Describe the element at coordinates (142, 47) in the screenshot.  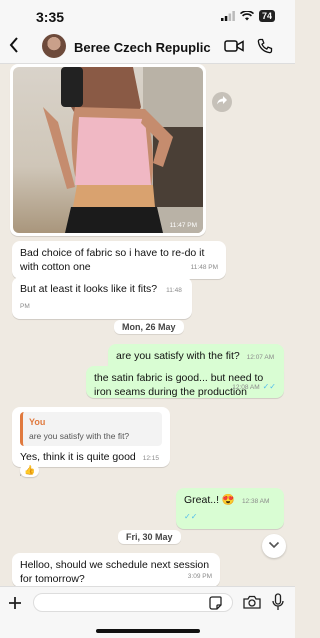
I see `contact-name: Beree Czech Repuplic` at that location.